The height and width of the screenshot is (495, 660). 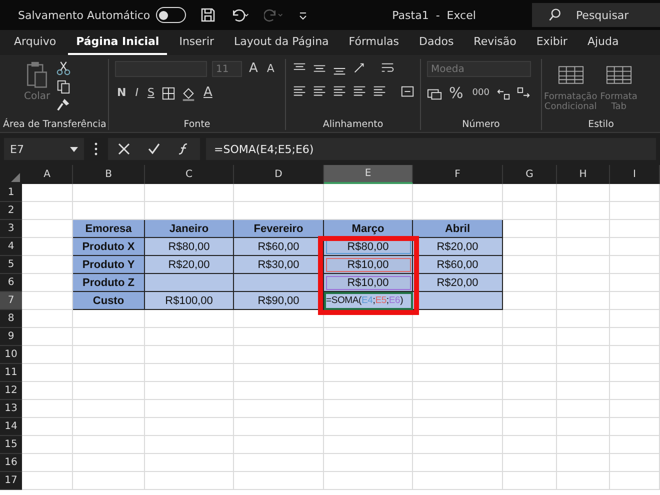 I want to click on group-label: Número, so click(x=481, y=124).